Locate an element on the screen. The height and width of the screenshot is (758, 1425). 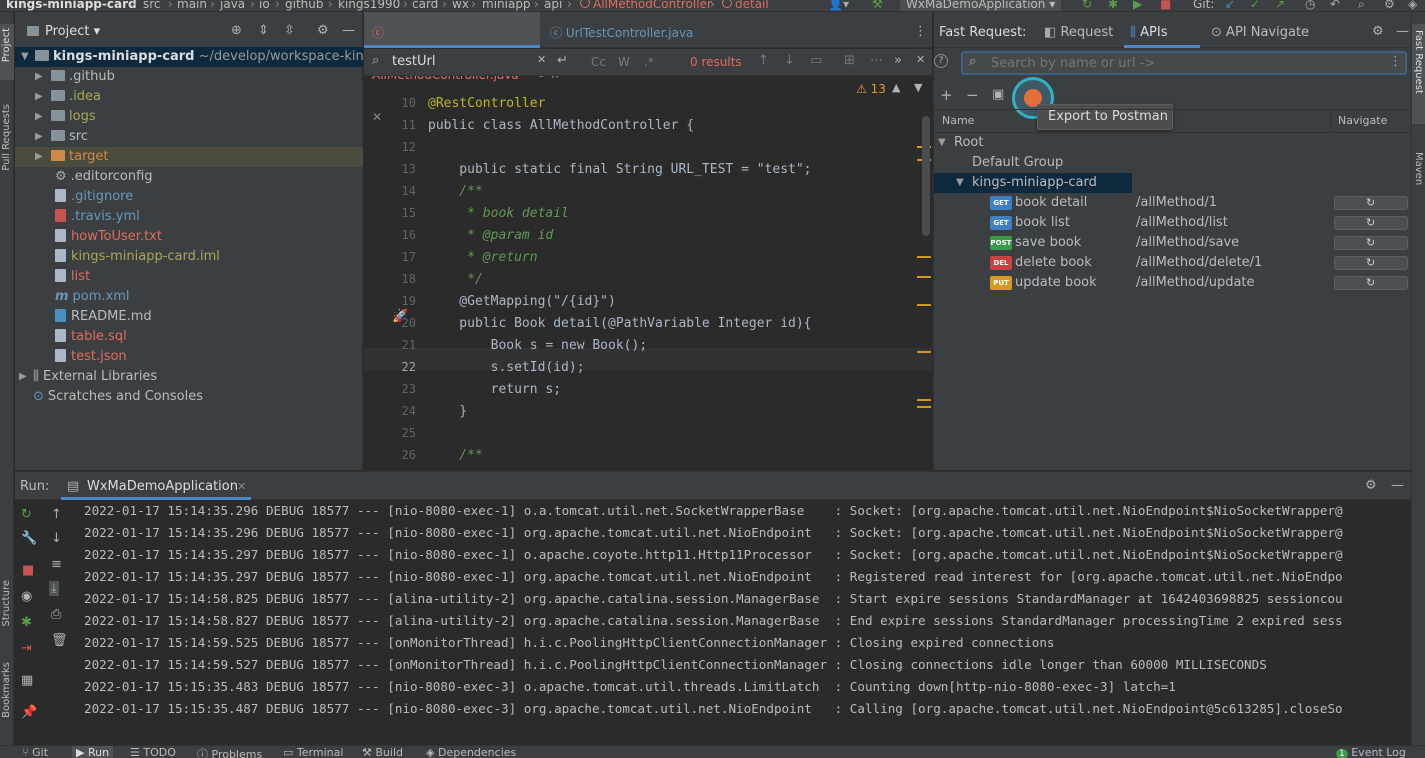
coverage-icon: ▶ is located at coordinates (1137, 5).